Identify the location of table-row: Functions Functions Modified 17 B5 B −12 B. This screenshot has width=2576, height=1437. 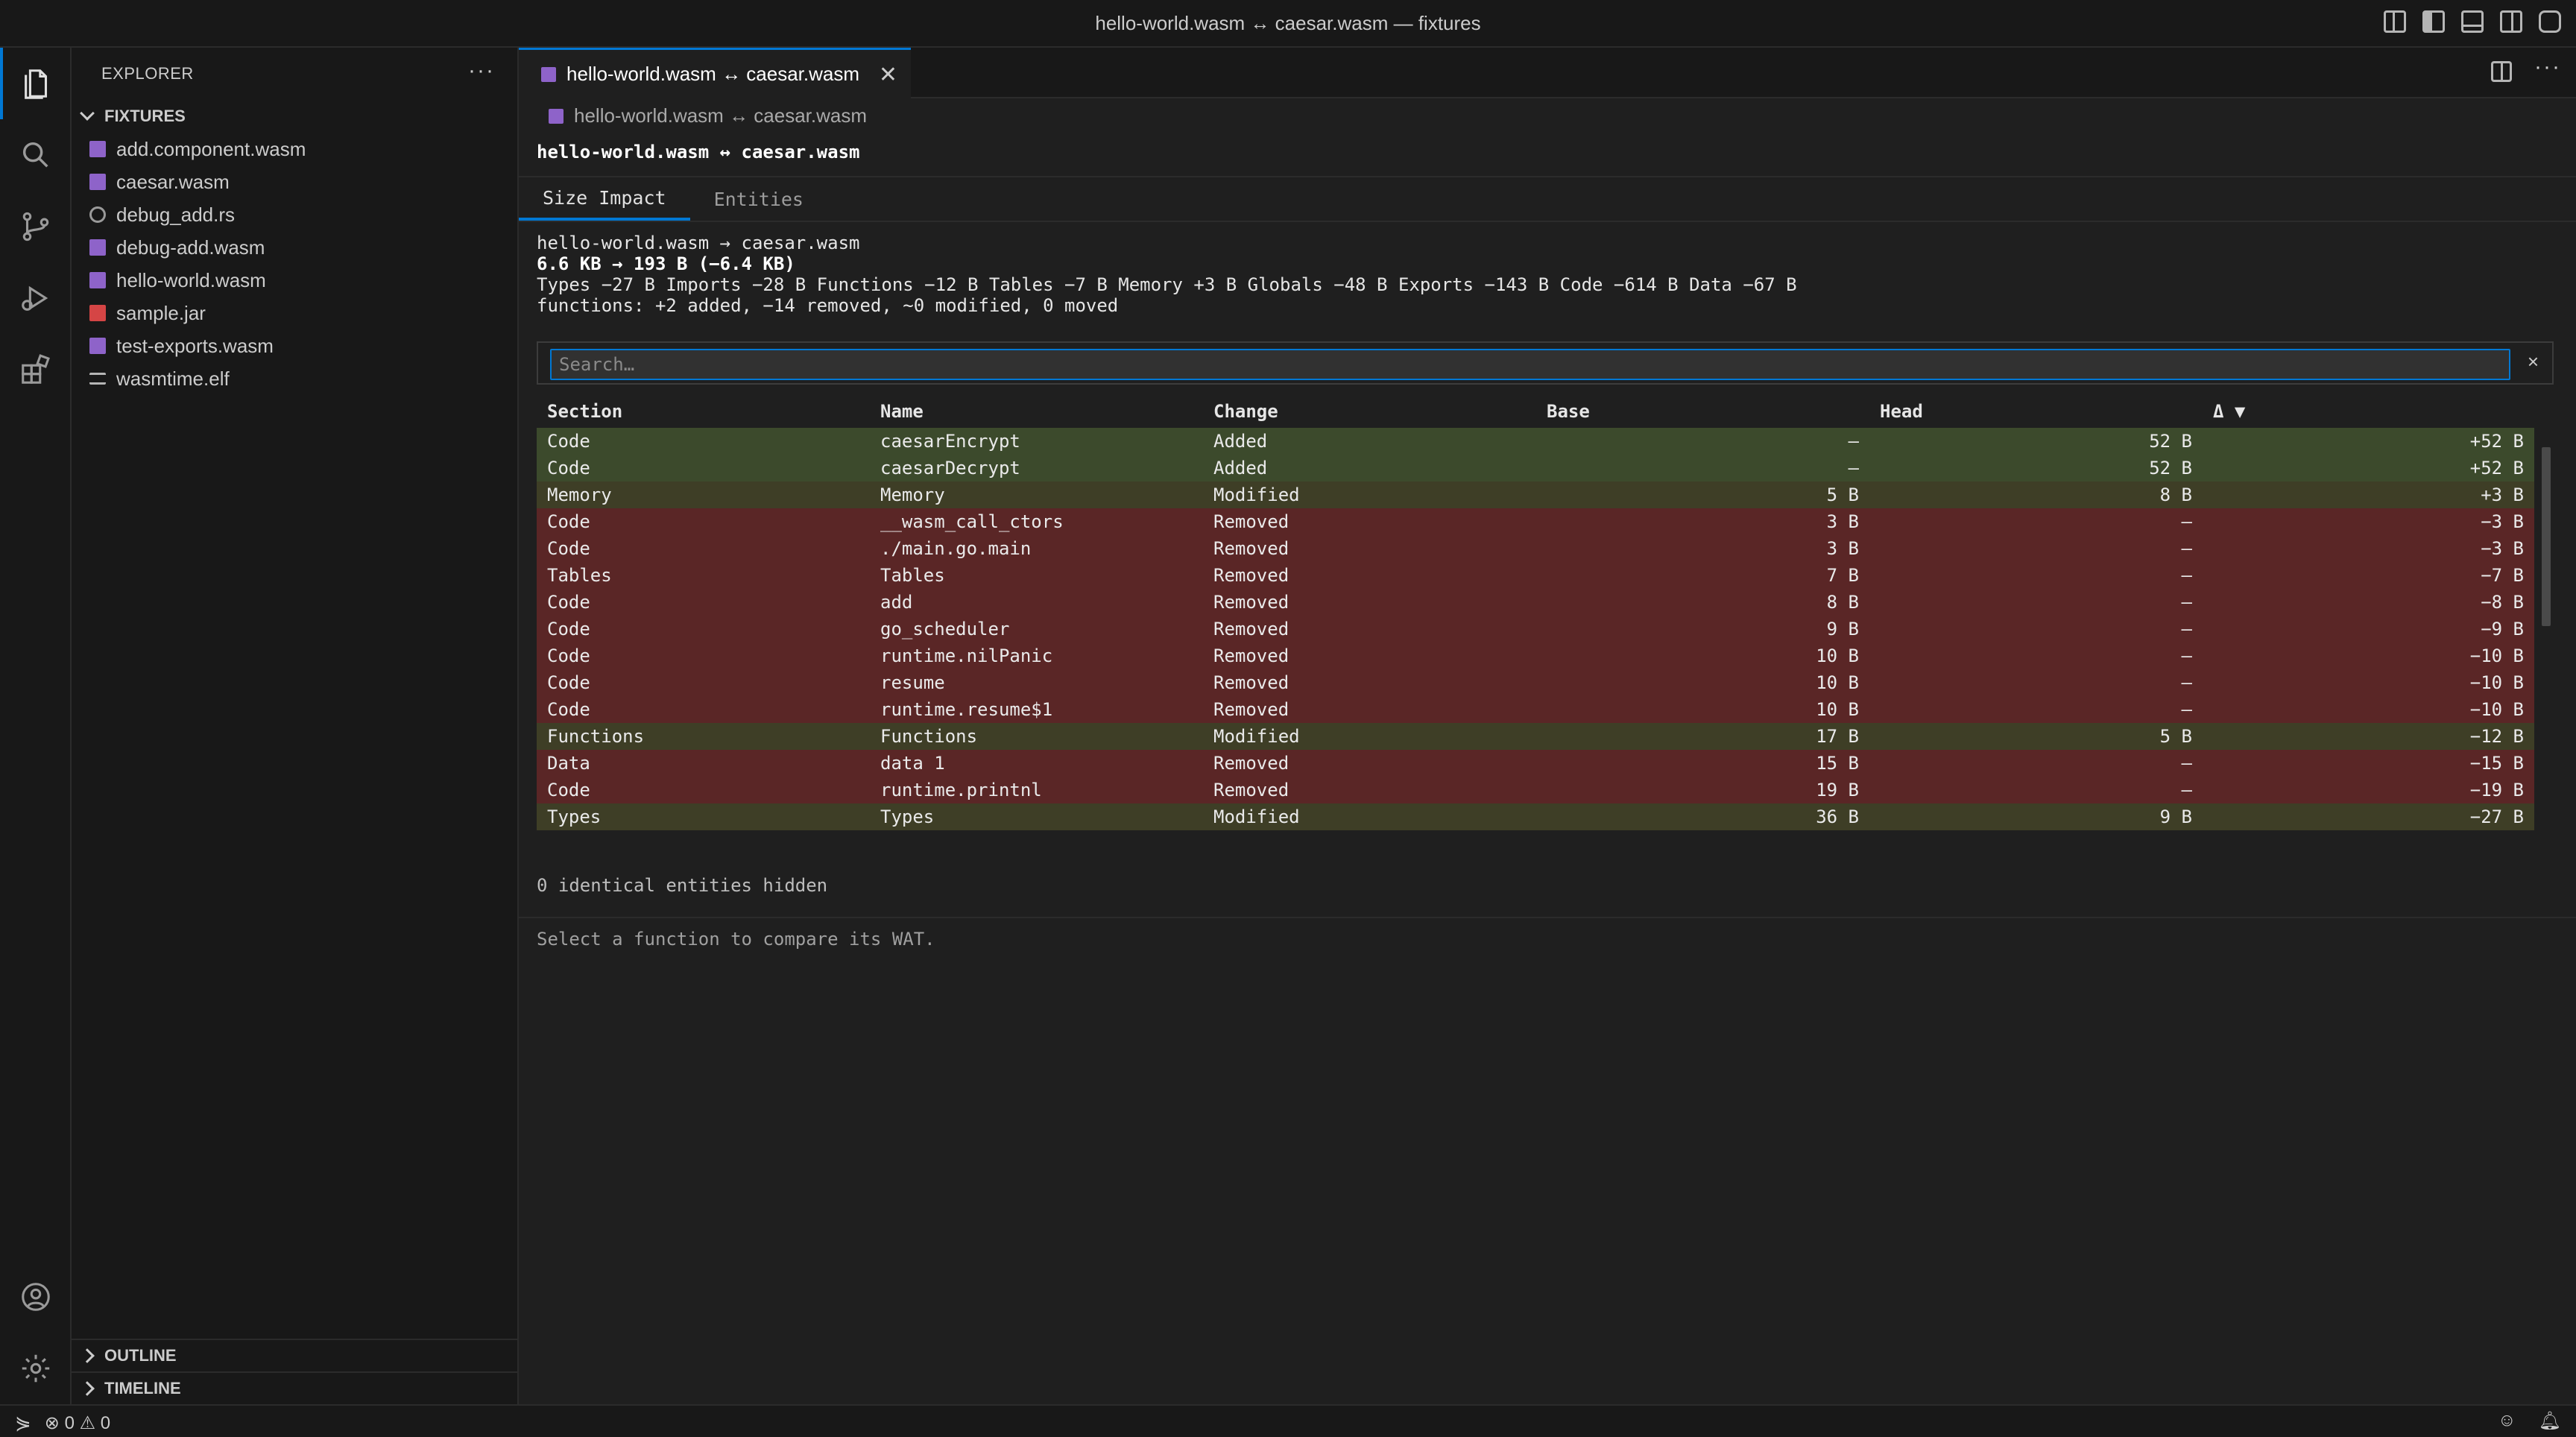
(1535, 737).